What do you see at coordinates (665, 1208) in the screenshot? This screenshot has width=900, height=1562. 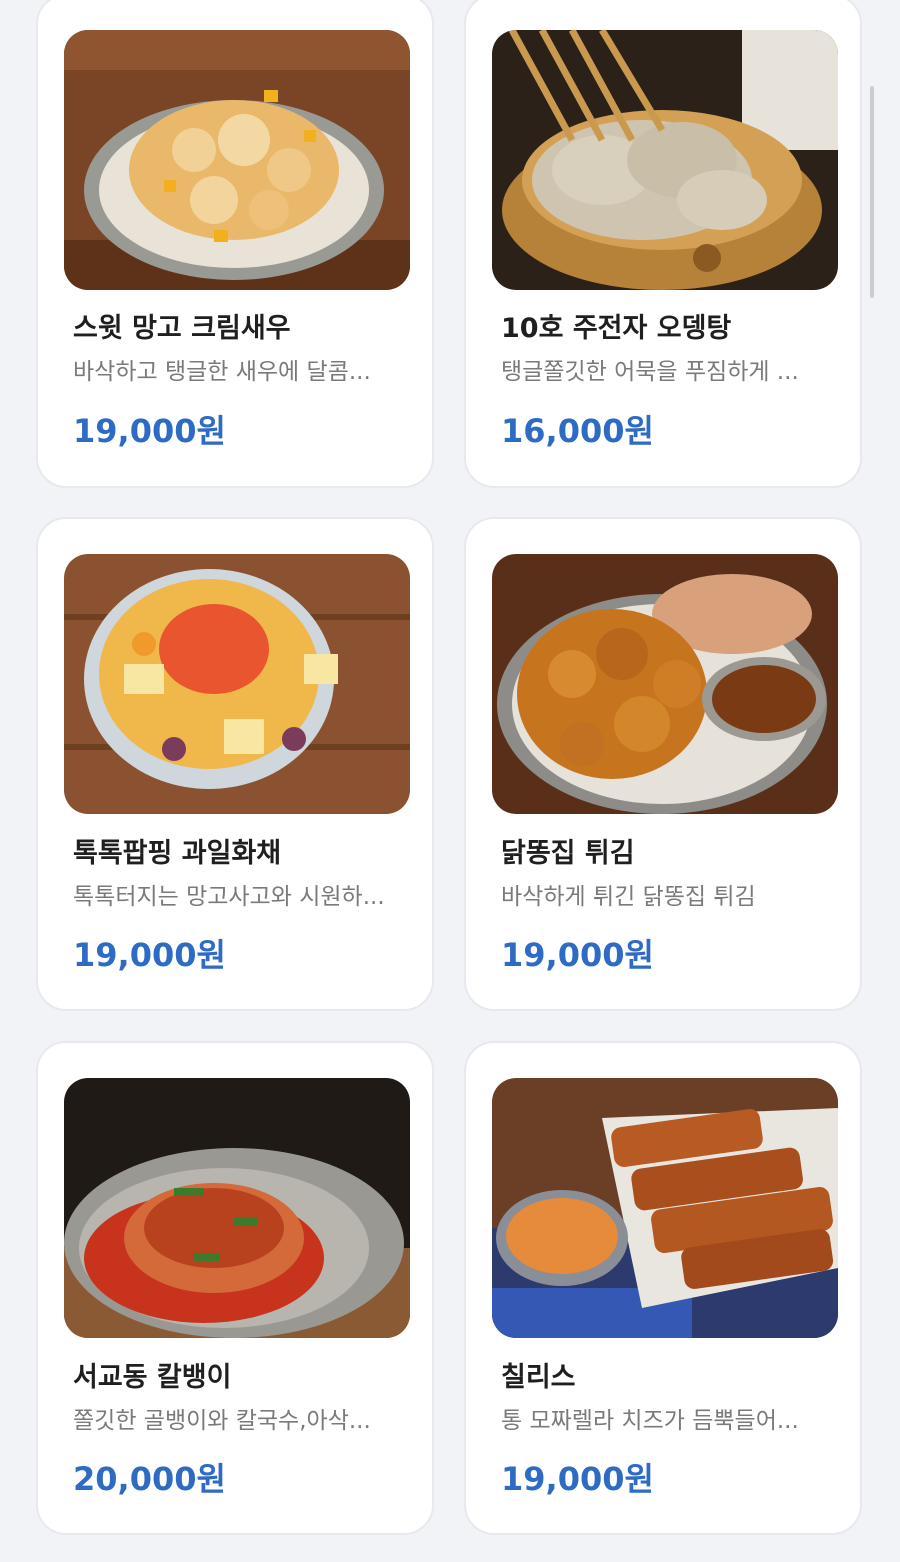 I see `cheese-sticks-photo` at bounding box center [665, 1208].